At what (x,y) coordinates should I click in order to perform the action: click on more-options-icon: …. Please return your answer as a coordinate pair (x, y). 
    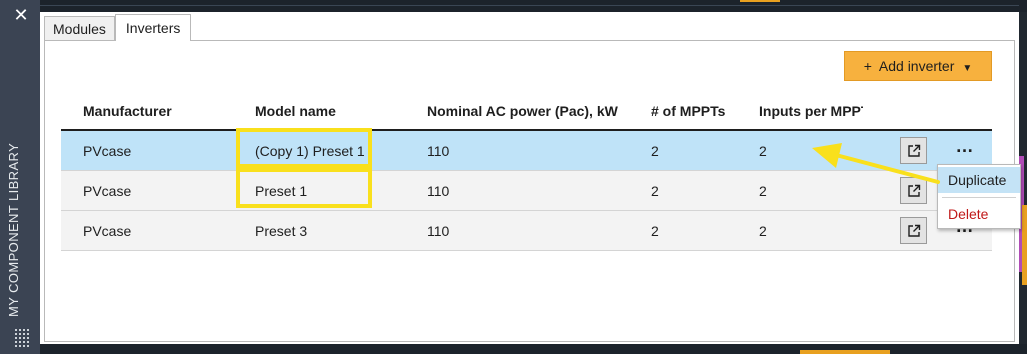
    Looking at the image, I should click on (965, 150).